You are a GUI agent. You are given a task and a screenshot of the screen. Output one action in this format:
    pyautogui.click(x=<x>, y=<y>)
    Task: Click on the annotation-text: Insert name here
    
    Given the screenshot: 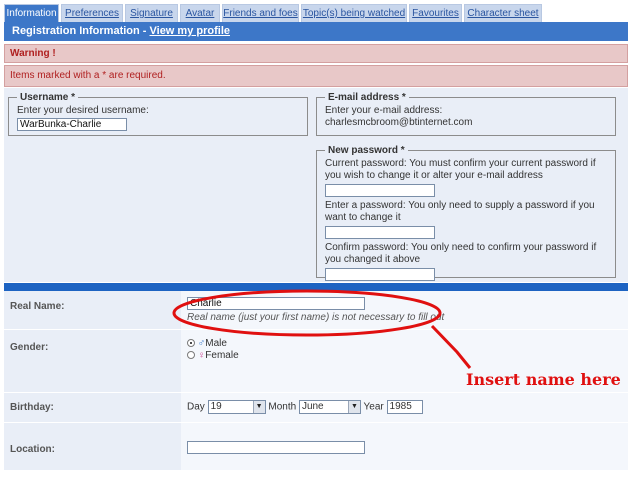 What is the action you would take?
    pyautogui.click(x=543, y=379)
    